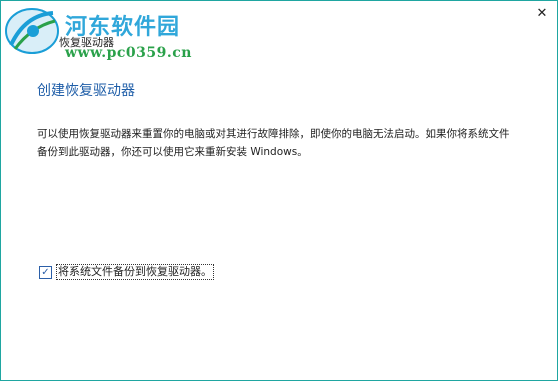 The height and width of the screenshot is (381, 558). I want to click on checkmark-icon: ✓, so click(45, 272).